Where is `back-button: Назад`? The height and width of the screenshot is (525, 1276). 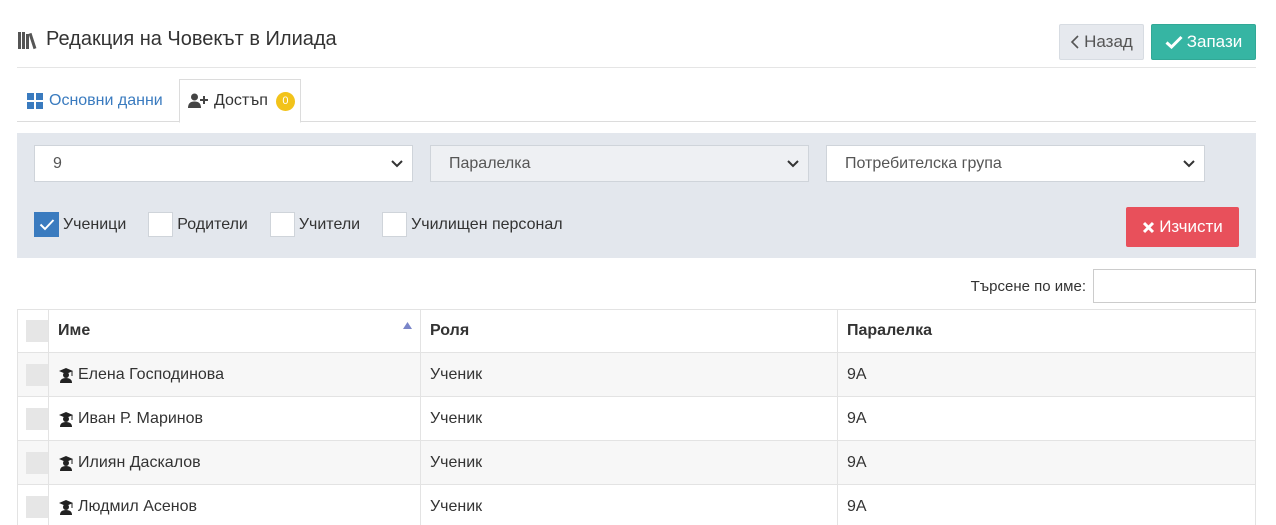
back-button: Назад is located at coordinates (1101, 42).